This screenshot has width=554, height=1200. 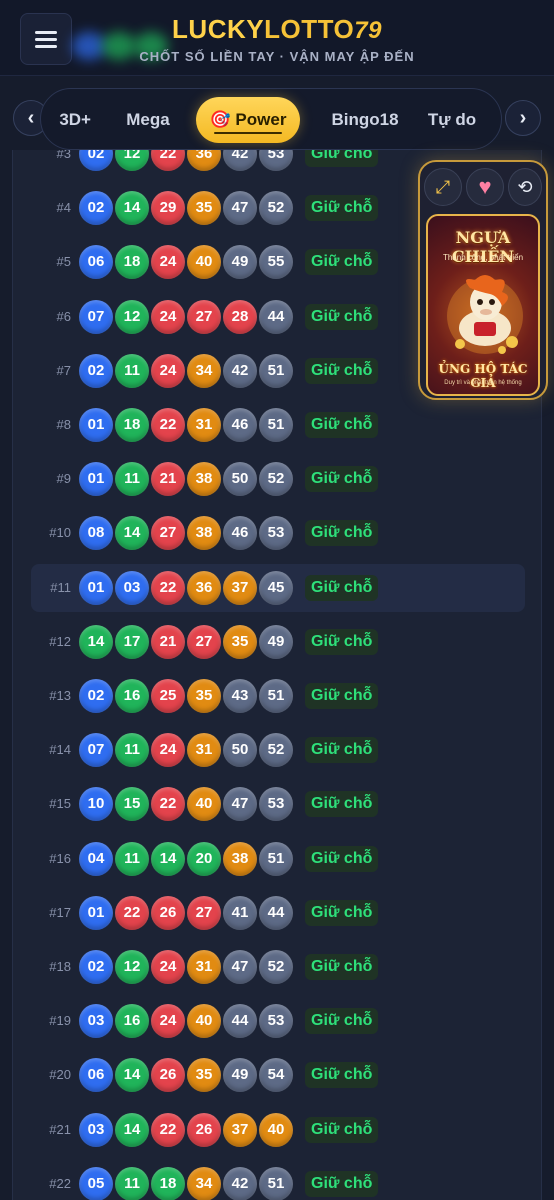 I want to click on row-index: #16, so click(x=60, y=858).